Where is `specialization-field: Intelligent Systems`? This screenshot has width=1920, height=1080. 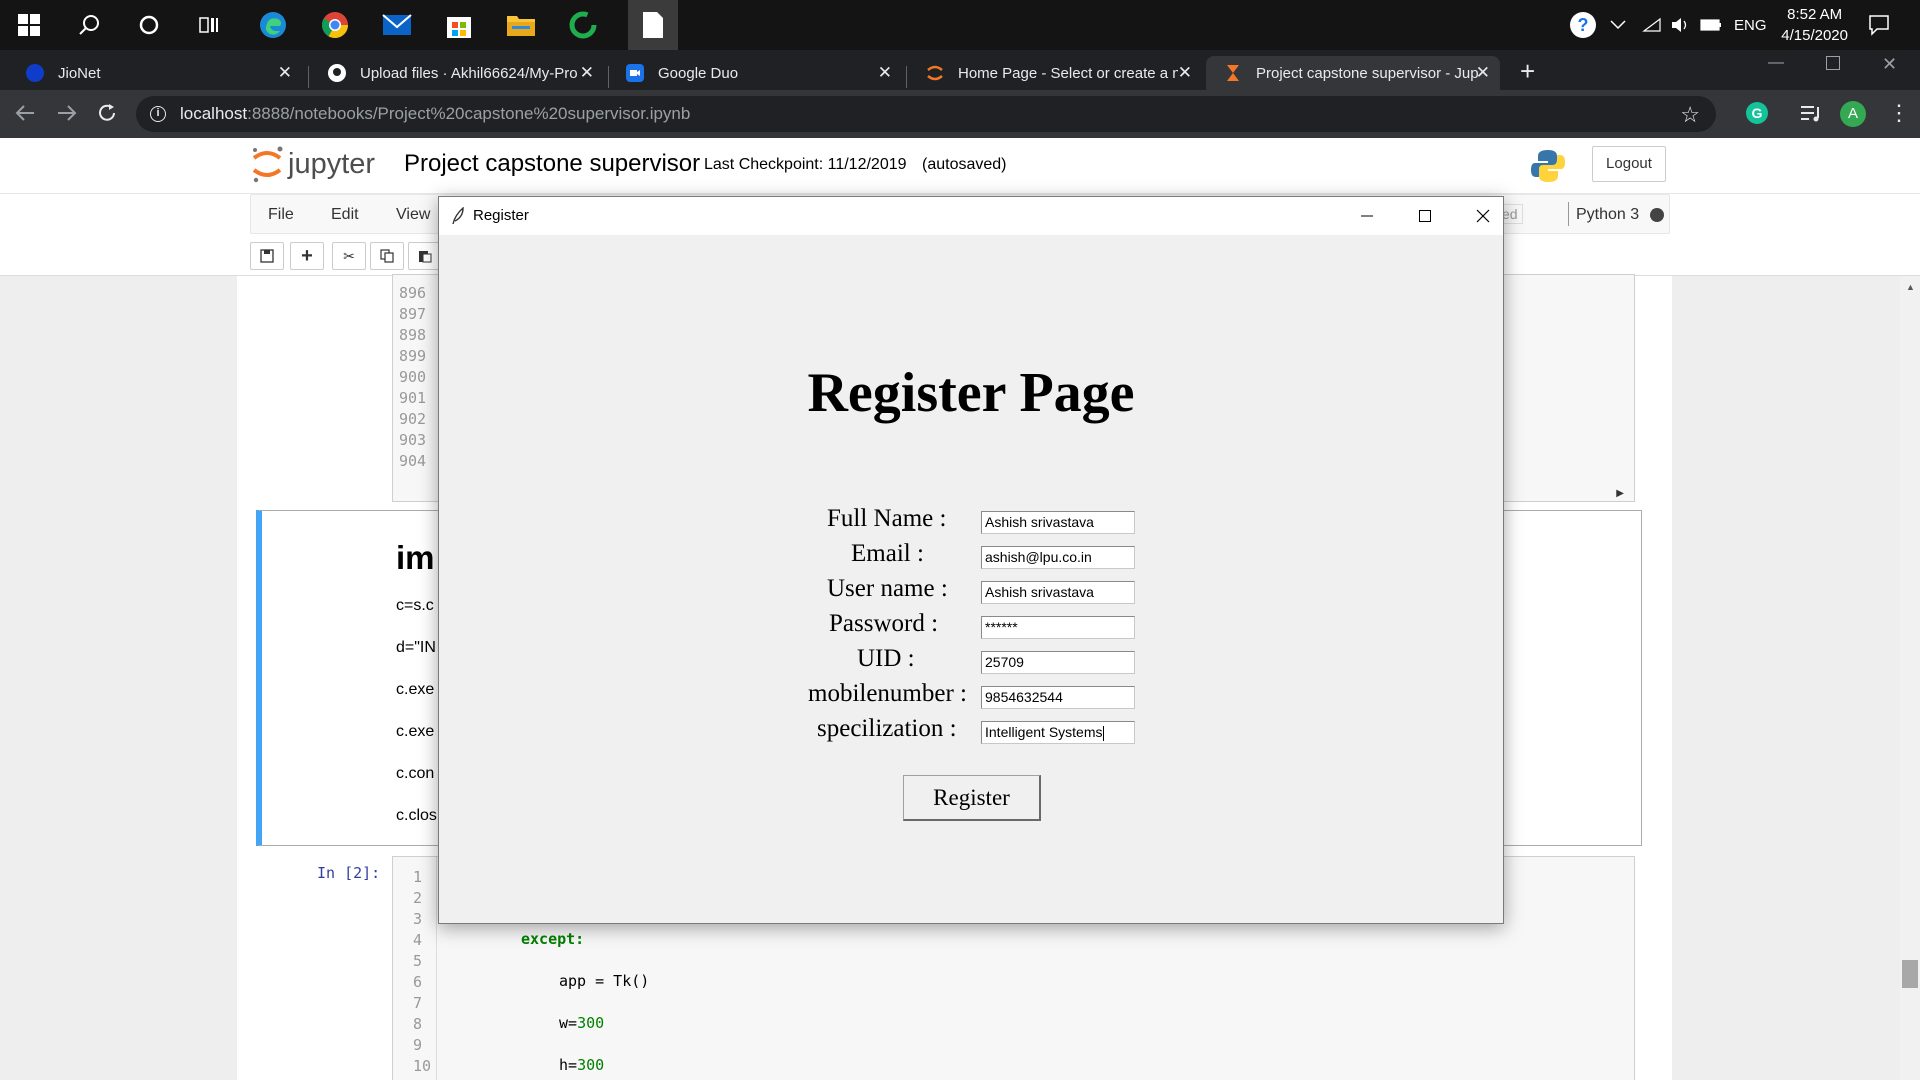
specialization-field: Intelligent Systems is located at coordinates (1058, 732).